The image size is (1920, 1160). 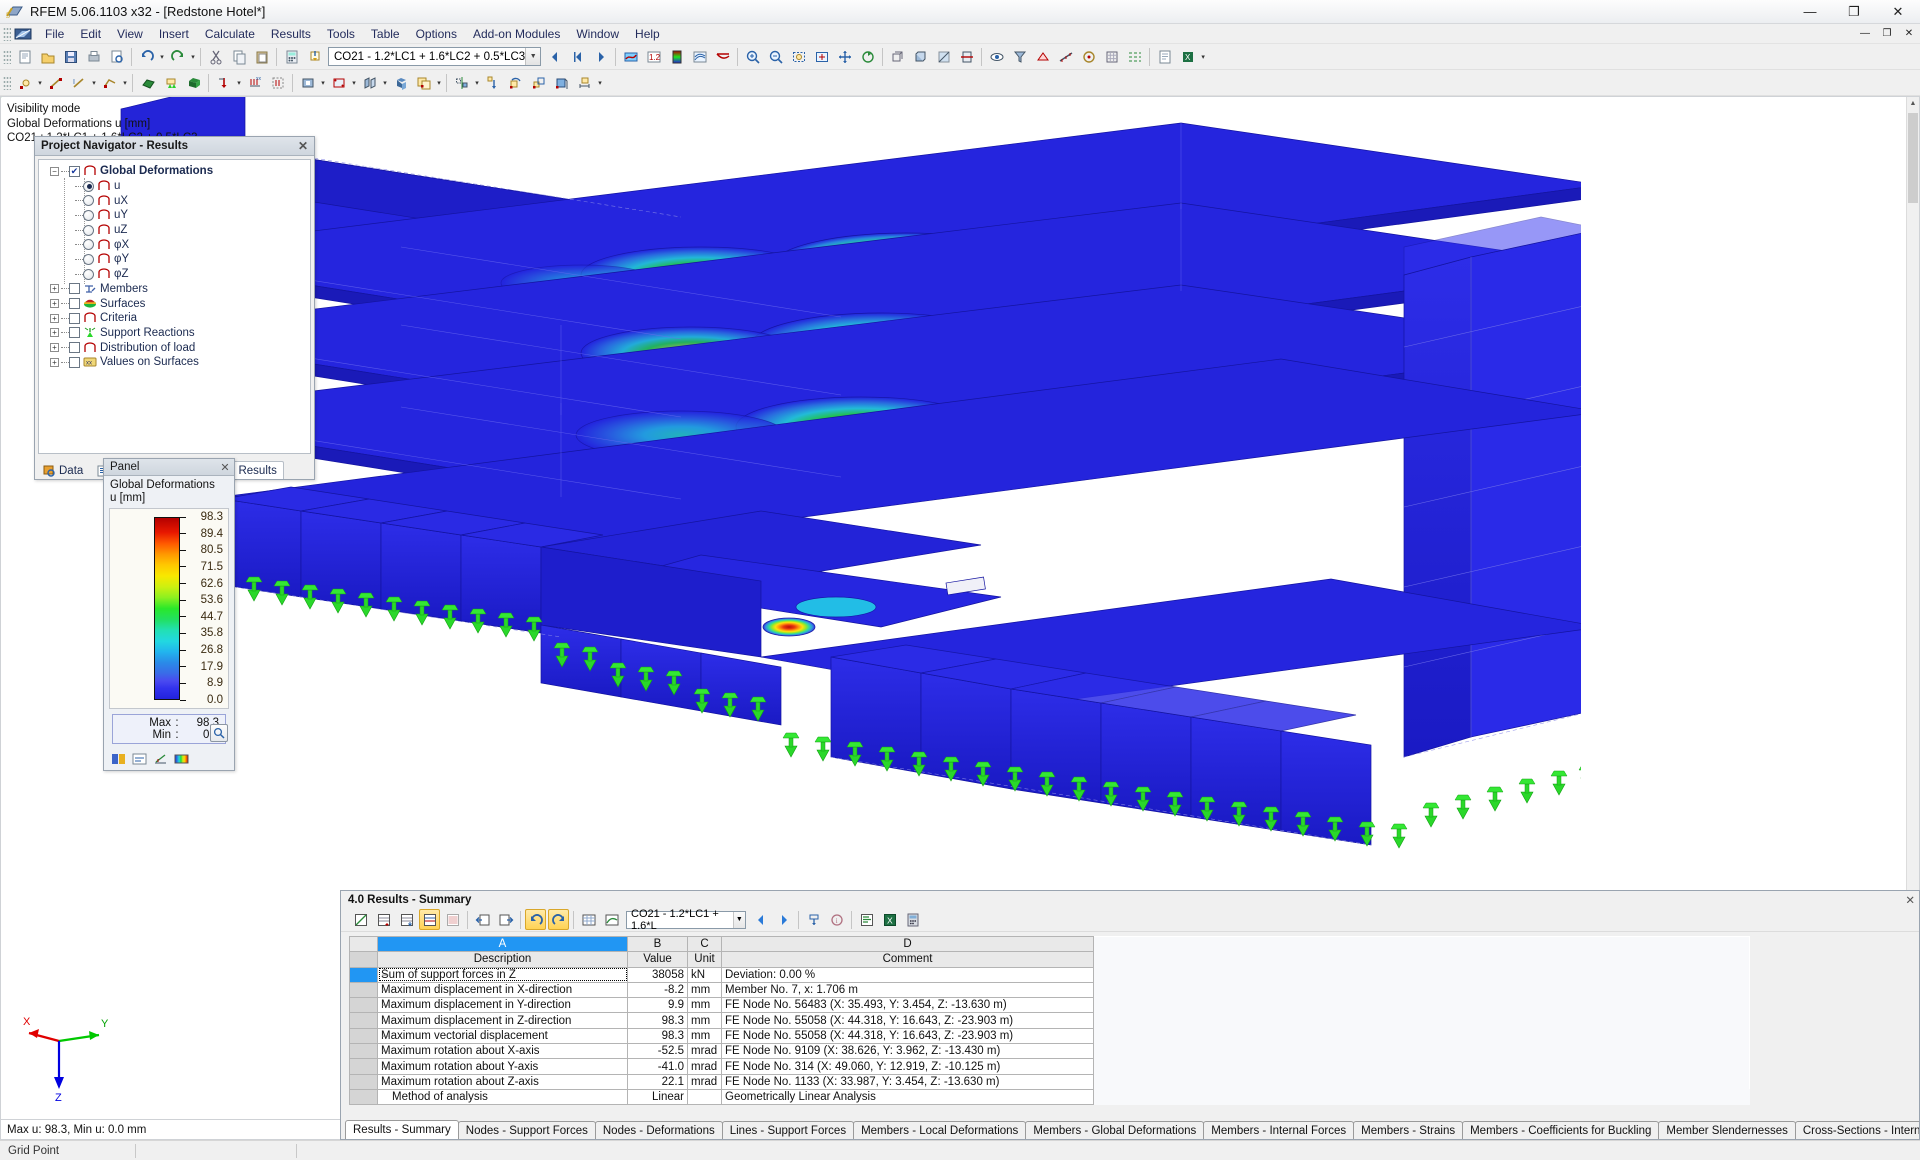 I want to click on cell-value: Linear, so click(x=657, y=1097).